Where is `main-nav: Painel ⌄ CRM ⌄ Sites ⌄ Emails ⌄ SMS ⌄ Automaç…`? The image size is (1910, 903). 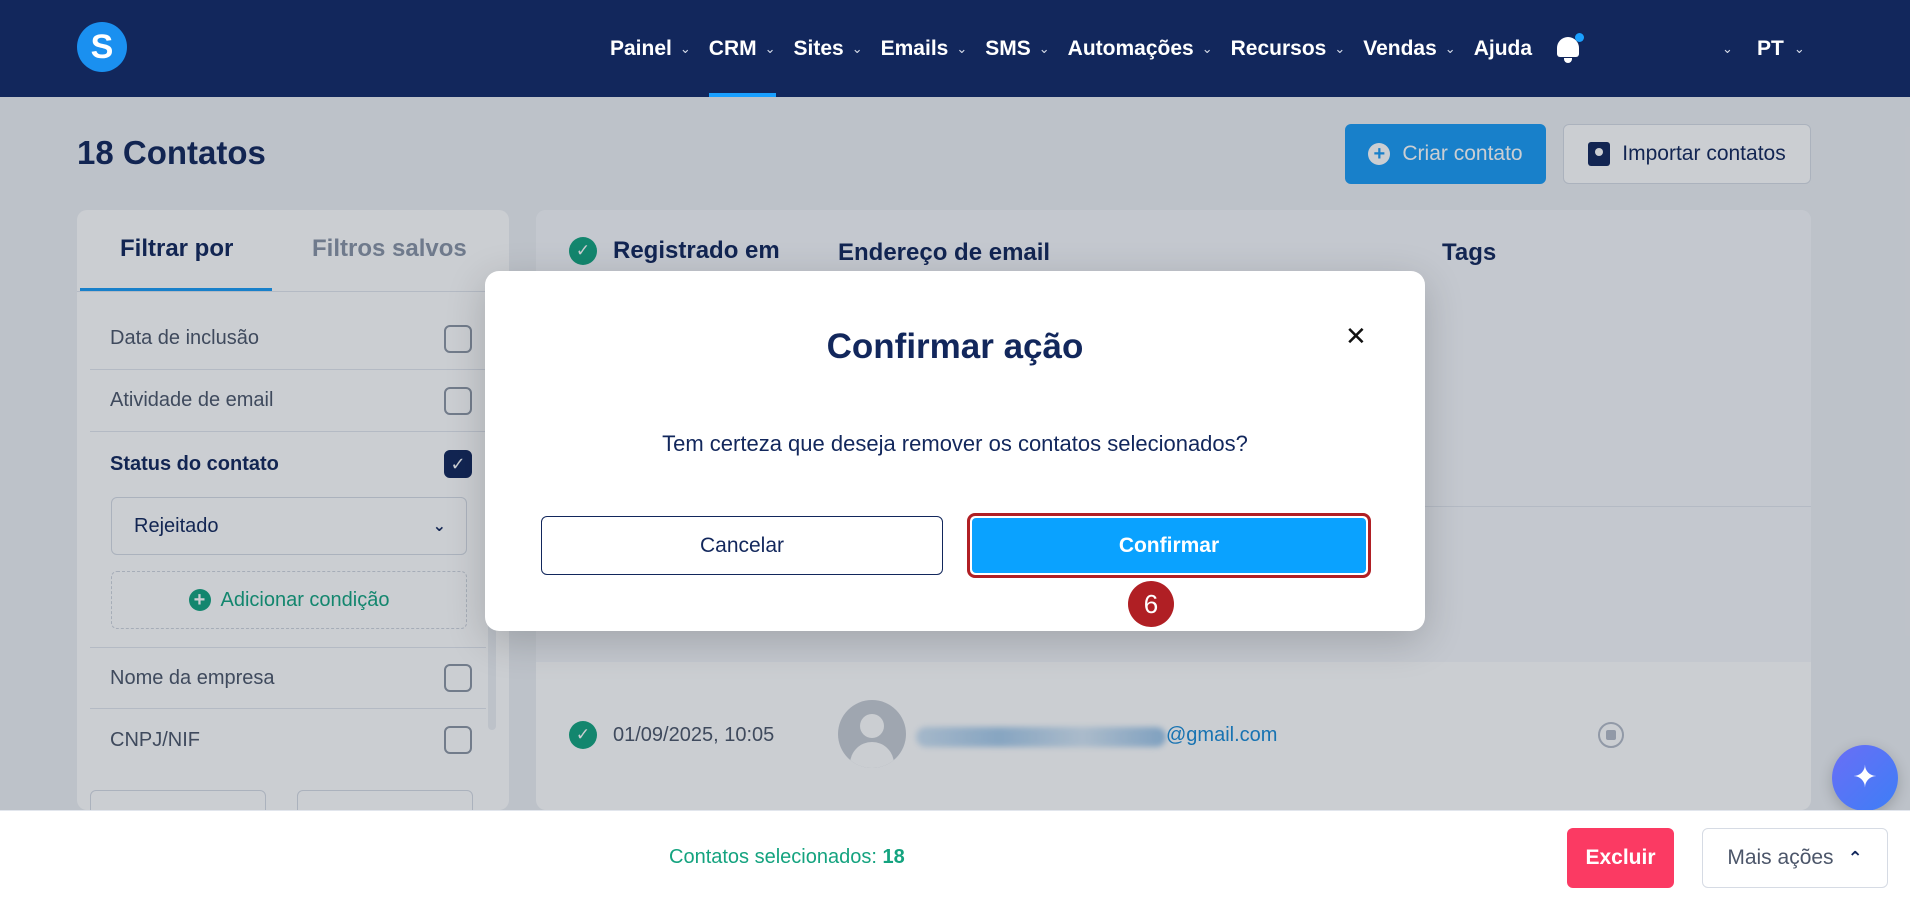 main-nav: Painel ⌄ CRM ⌄ Sites ⌄ Emails ⌄ SMS ⌄ Automaç… is located at coordinates (1097, 48).